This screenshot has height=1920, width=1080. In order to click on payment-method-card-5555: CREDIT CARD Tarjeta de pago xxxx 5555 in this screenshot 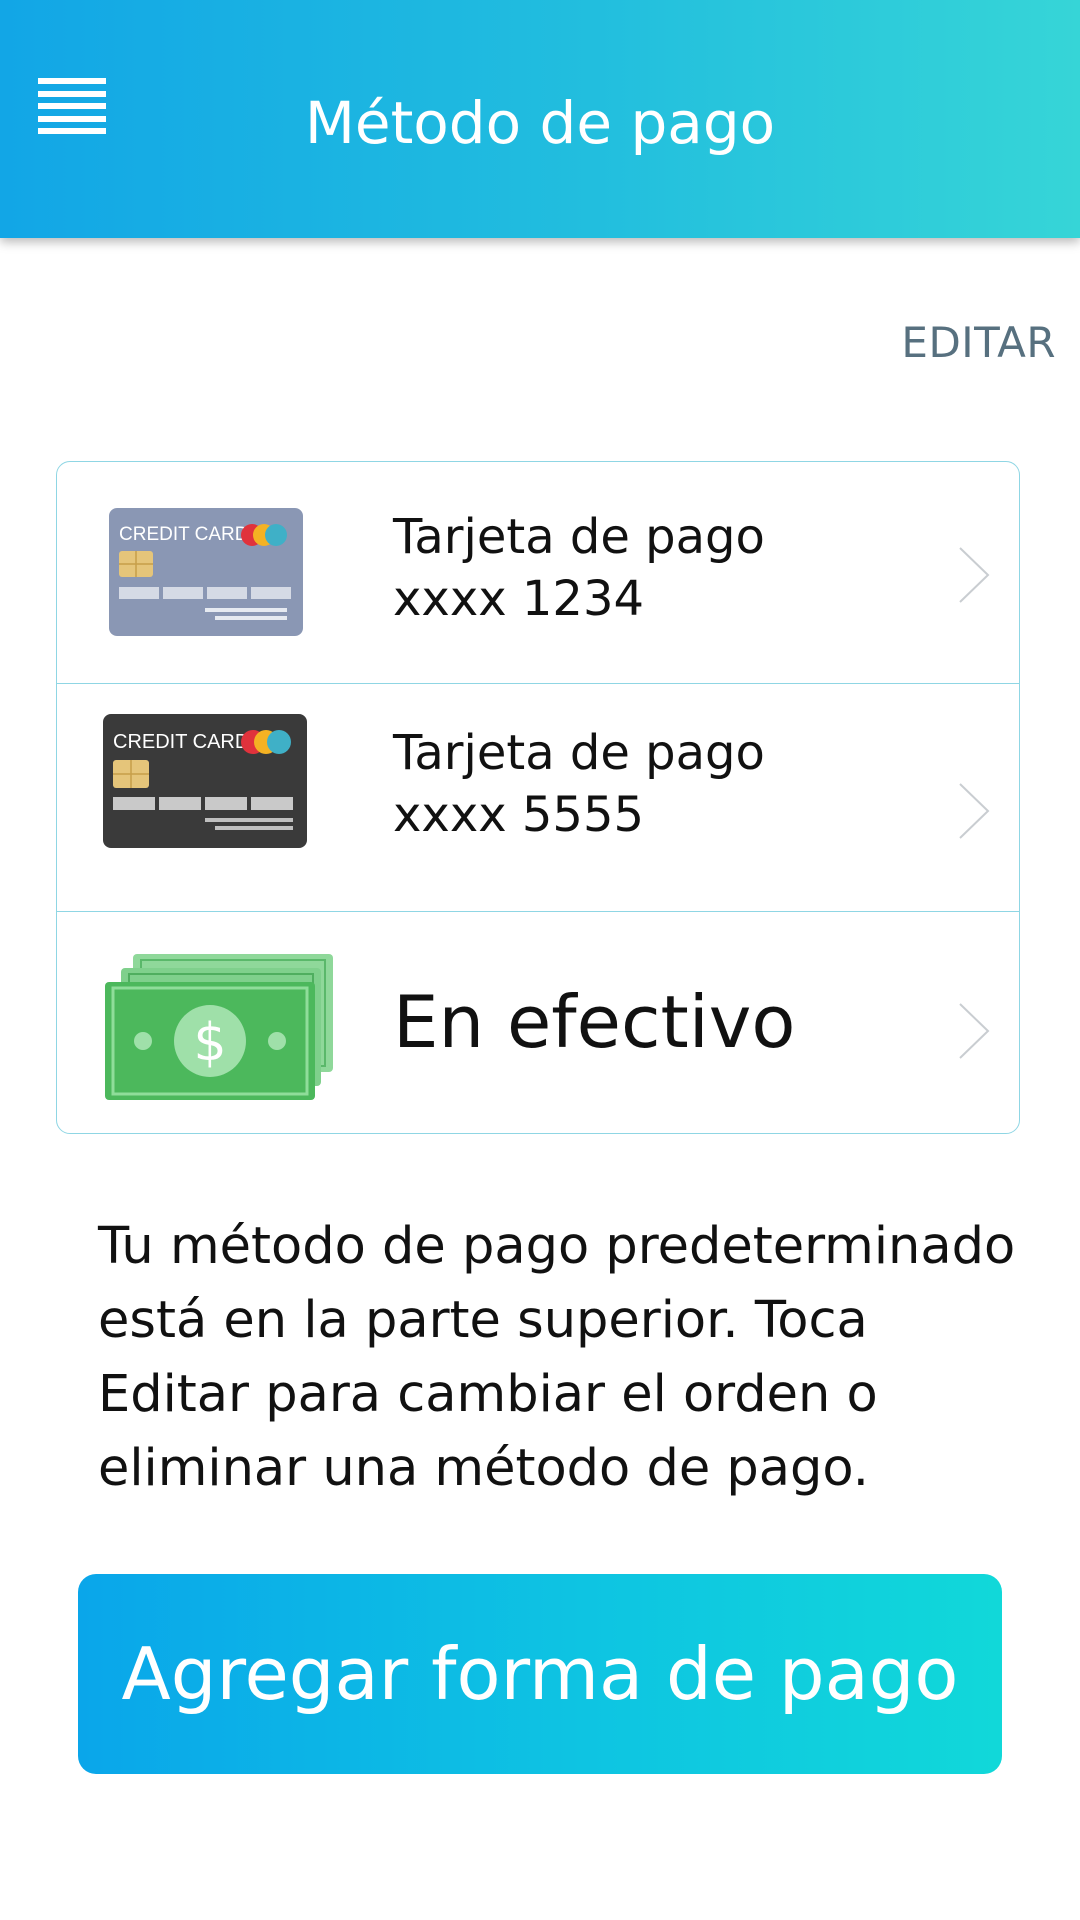, I will do `click(538, 798)`.